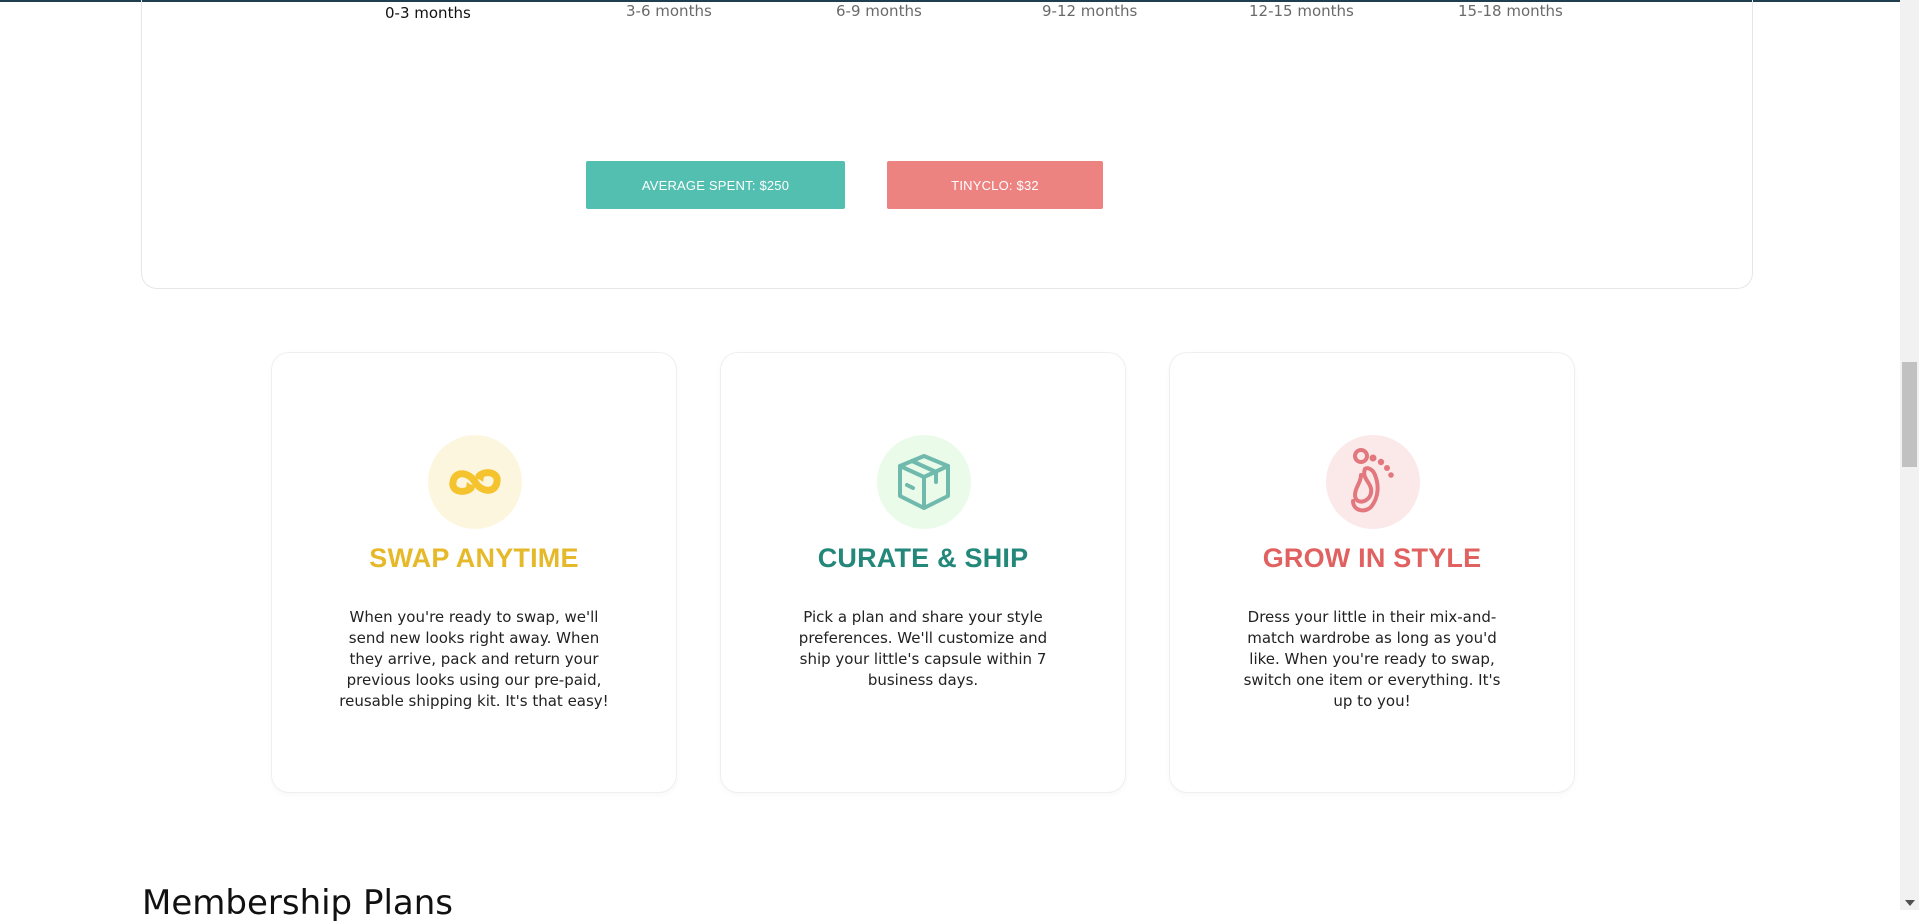 The width and height of the screenshot is (1919, 923). I want to click on age-option-0-3: 0-3 months, so click(428, 13).